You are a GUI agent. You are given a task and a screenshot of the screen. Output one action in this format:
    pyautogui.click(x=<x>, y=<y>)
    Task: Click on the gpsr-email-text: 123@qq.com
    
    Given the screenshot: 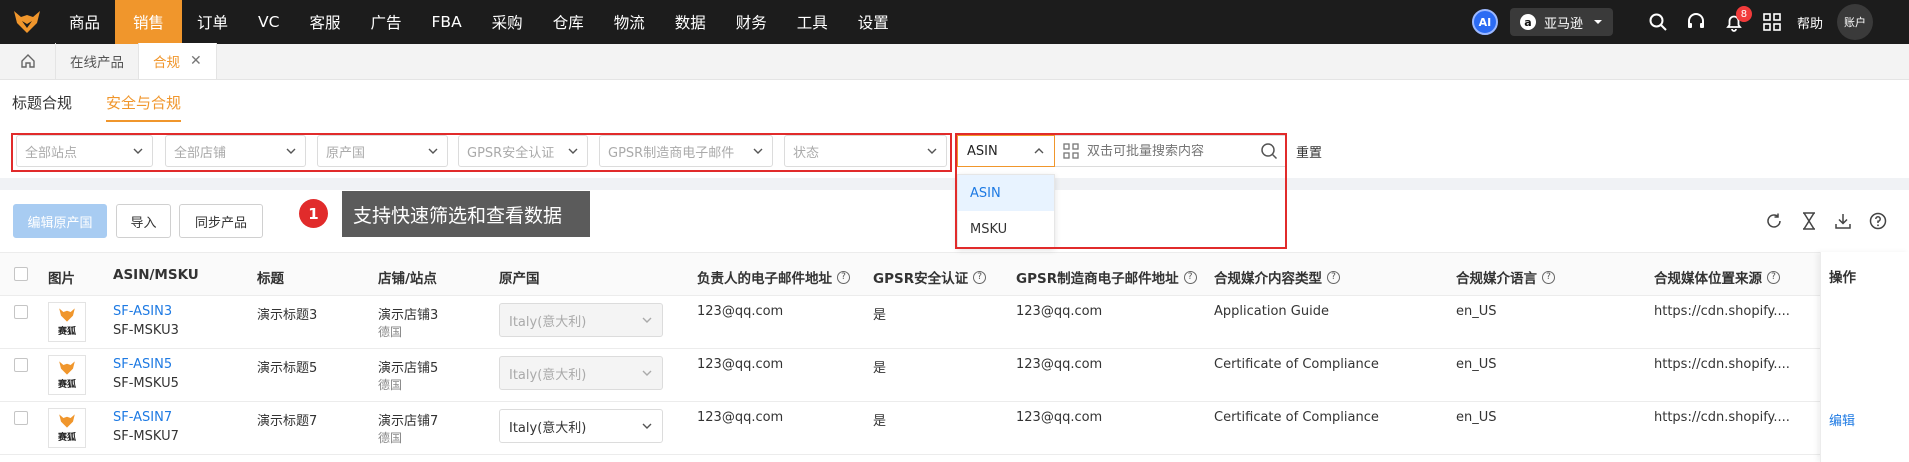 What is the action you would take?
    pyautogui.click(x=1059, y=417)
    